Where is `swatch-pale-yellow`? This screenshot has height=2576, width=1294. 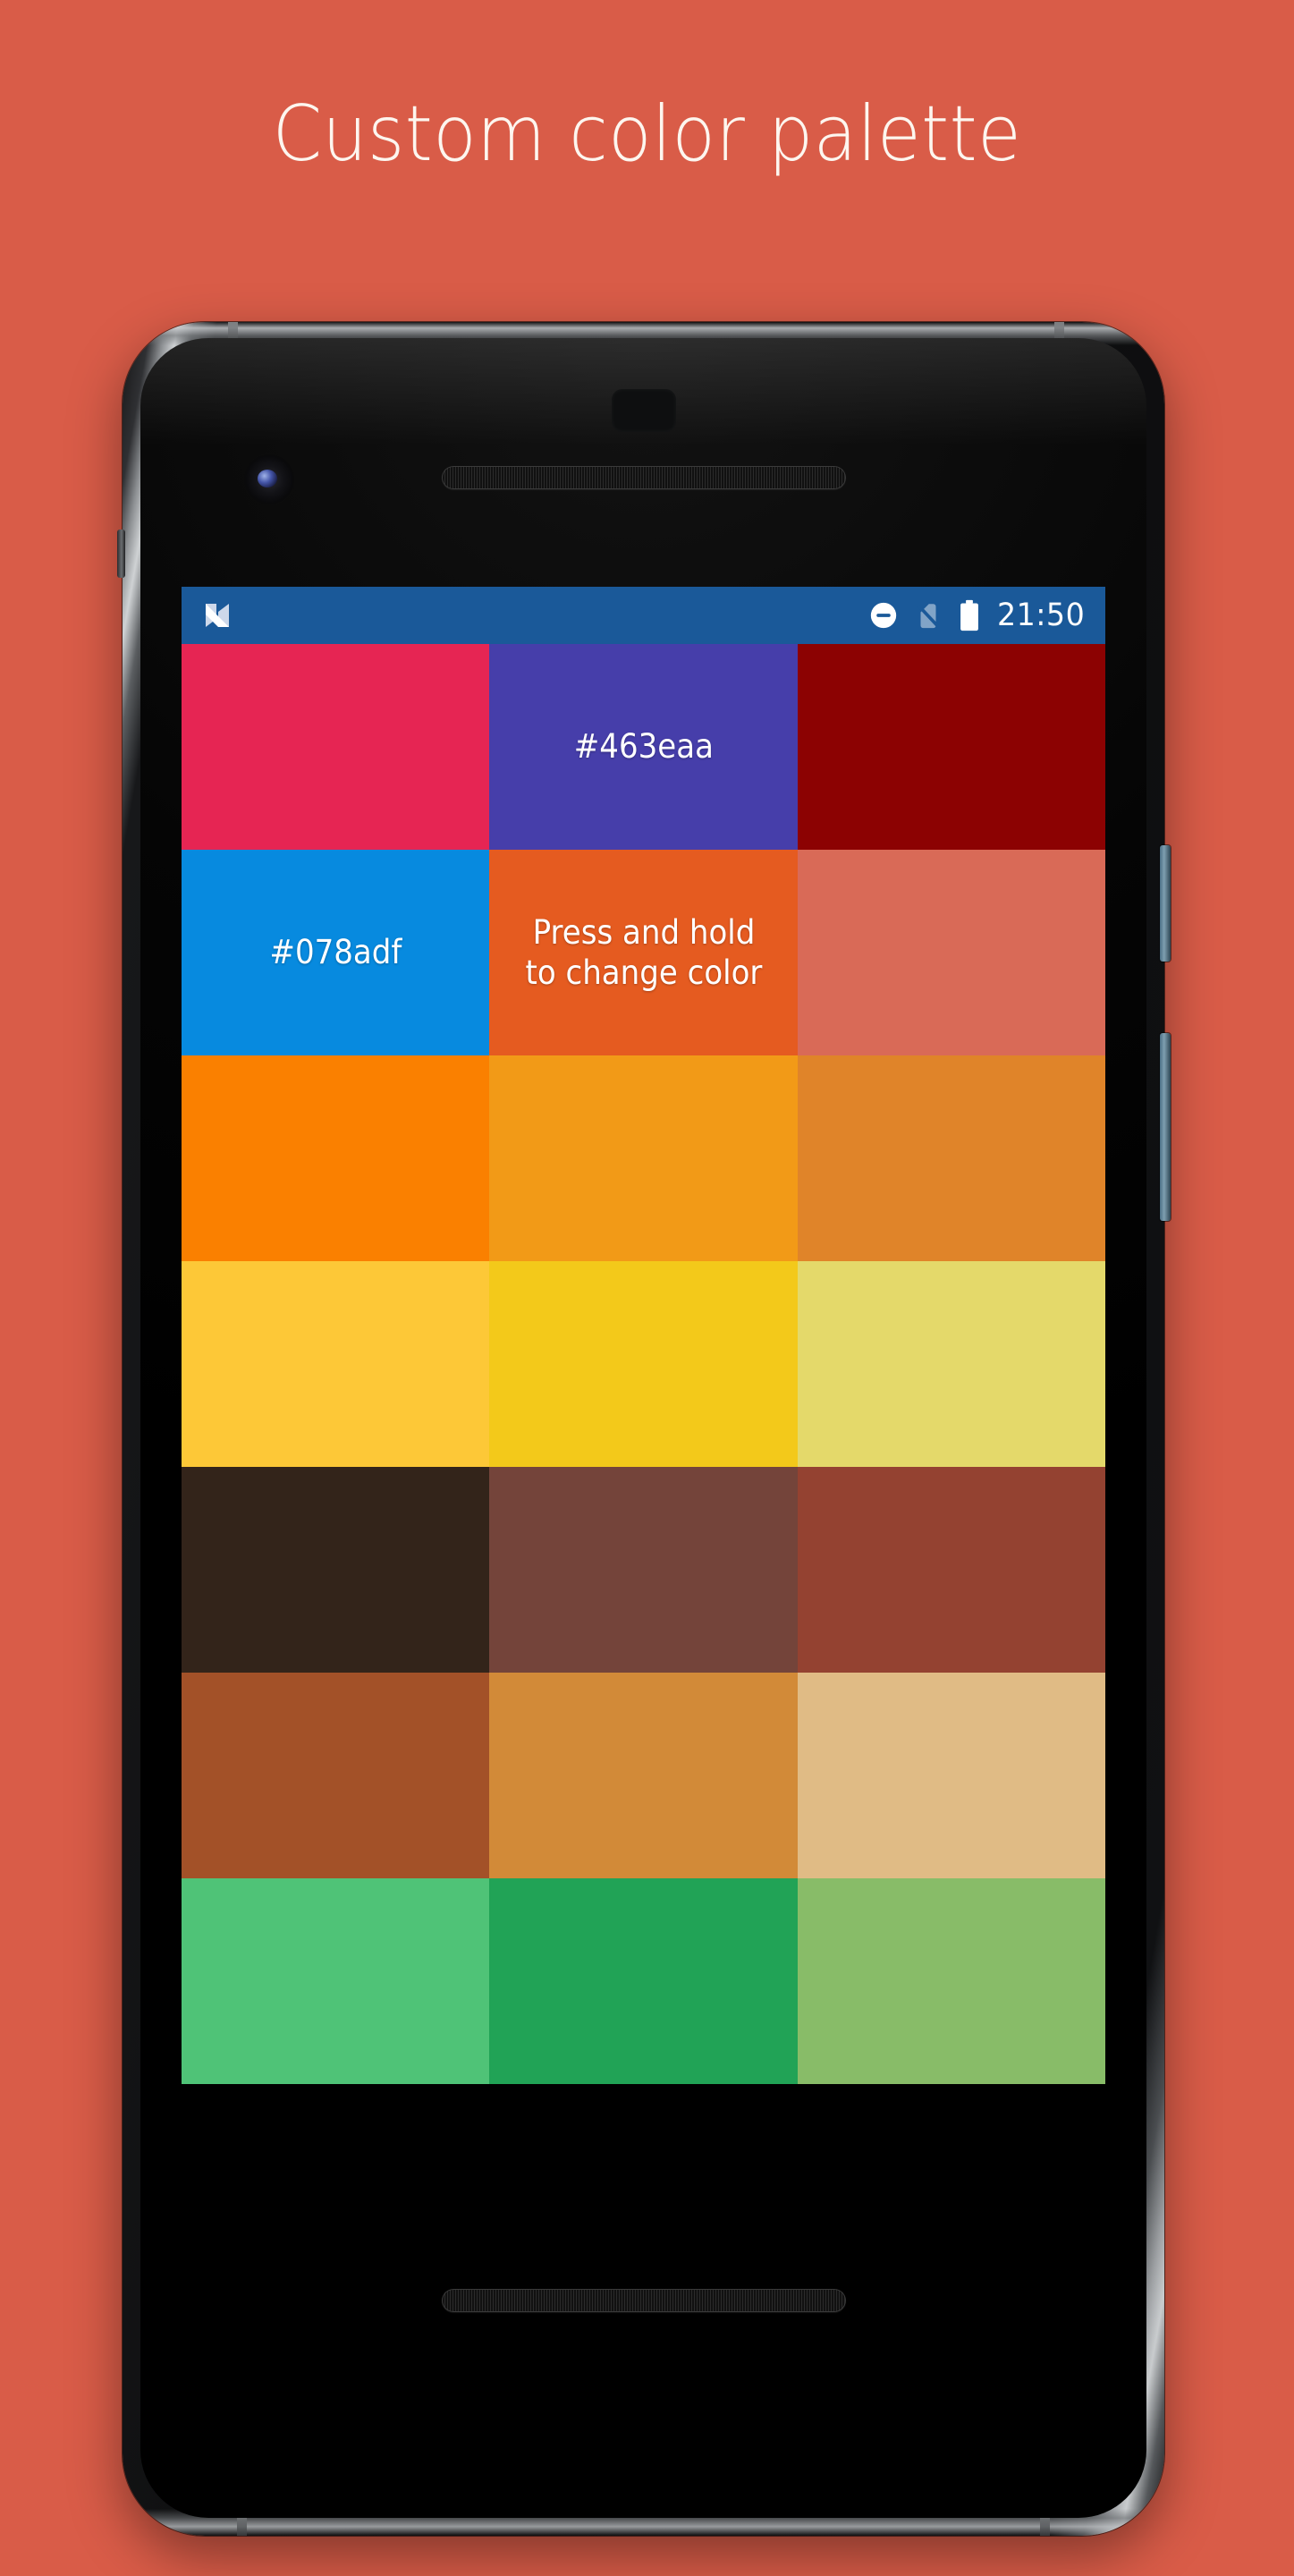
swatch-pale-yellow is located at coordinates (951, 1364).